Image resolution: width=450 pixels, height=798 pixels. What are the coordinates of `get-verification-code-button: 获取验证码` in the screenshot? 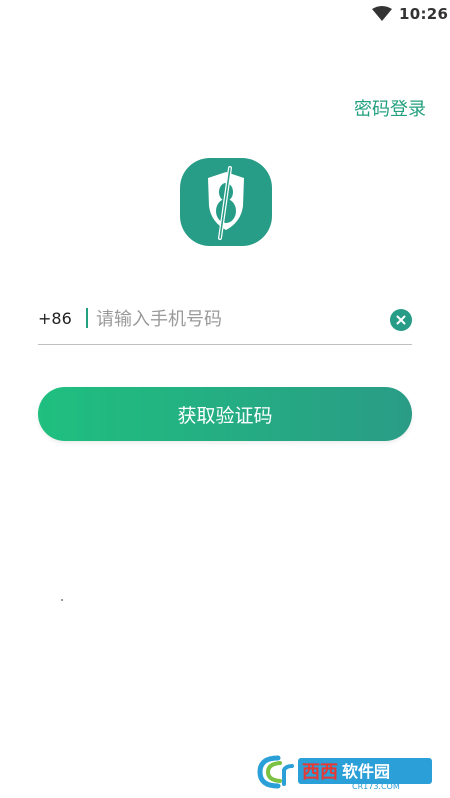 It's located at (225, 414).